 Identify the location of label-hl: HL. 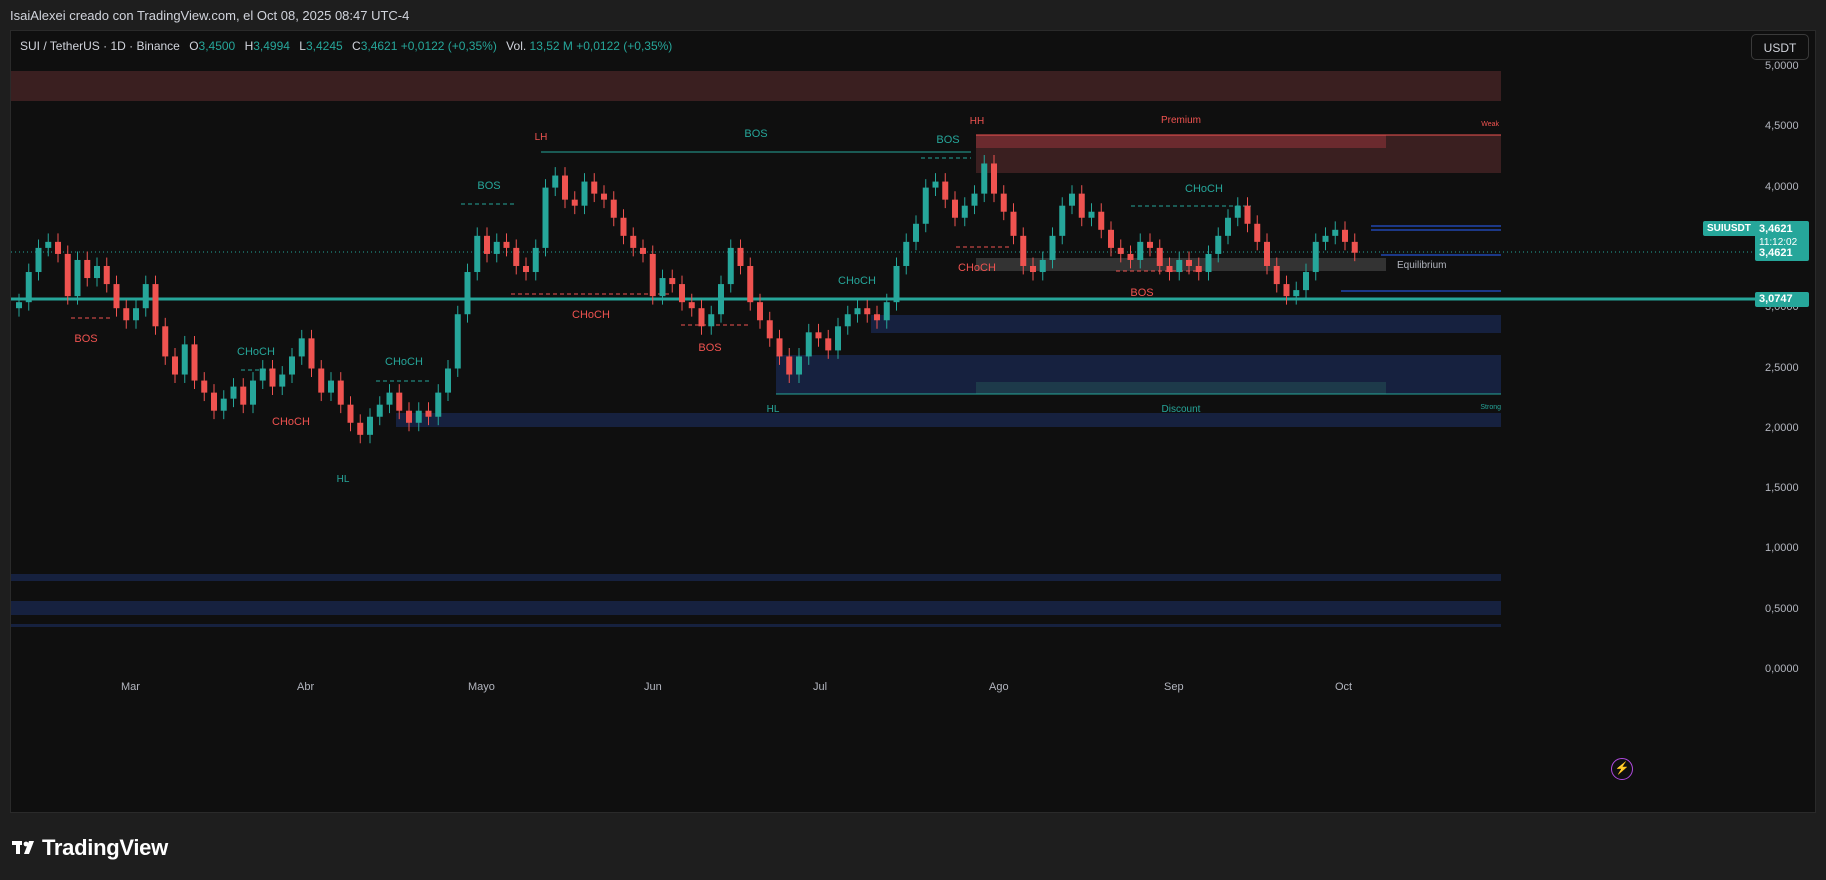
(773, 409).